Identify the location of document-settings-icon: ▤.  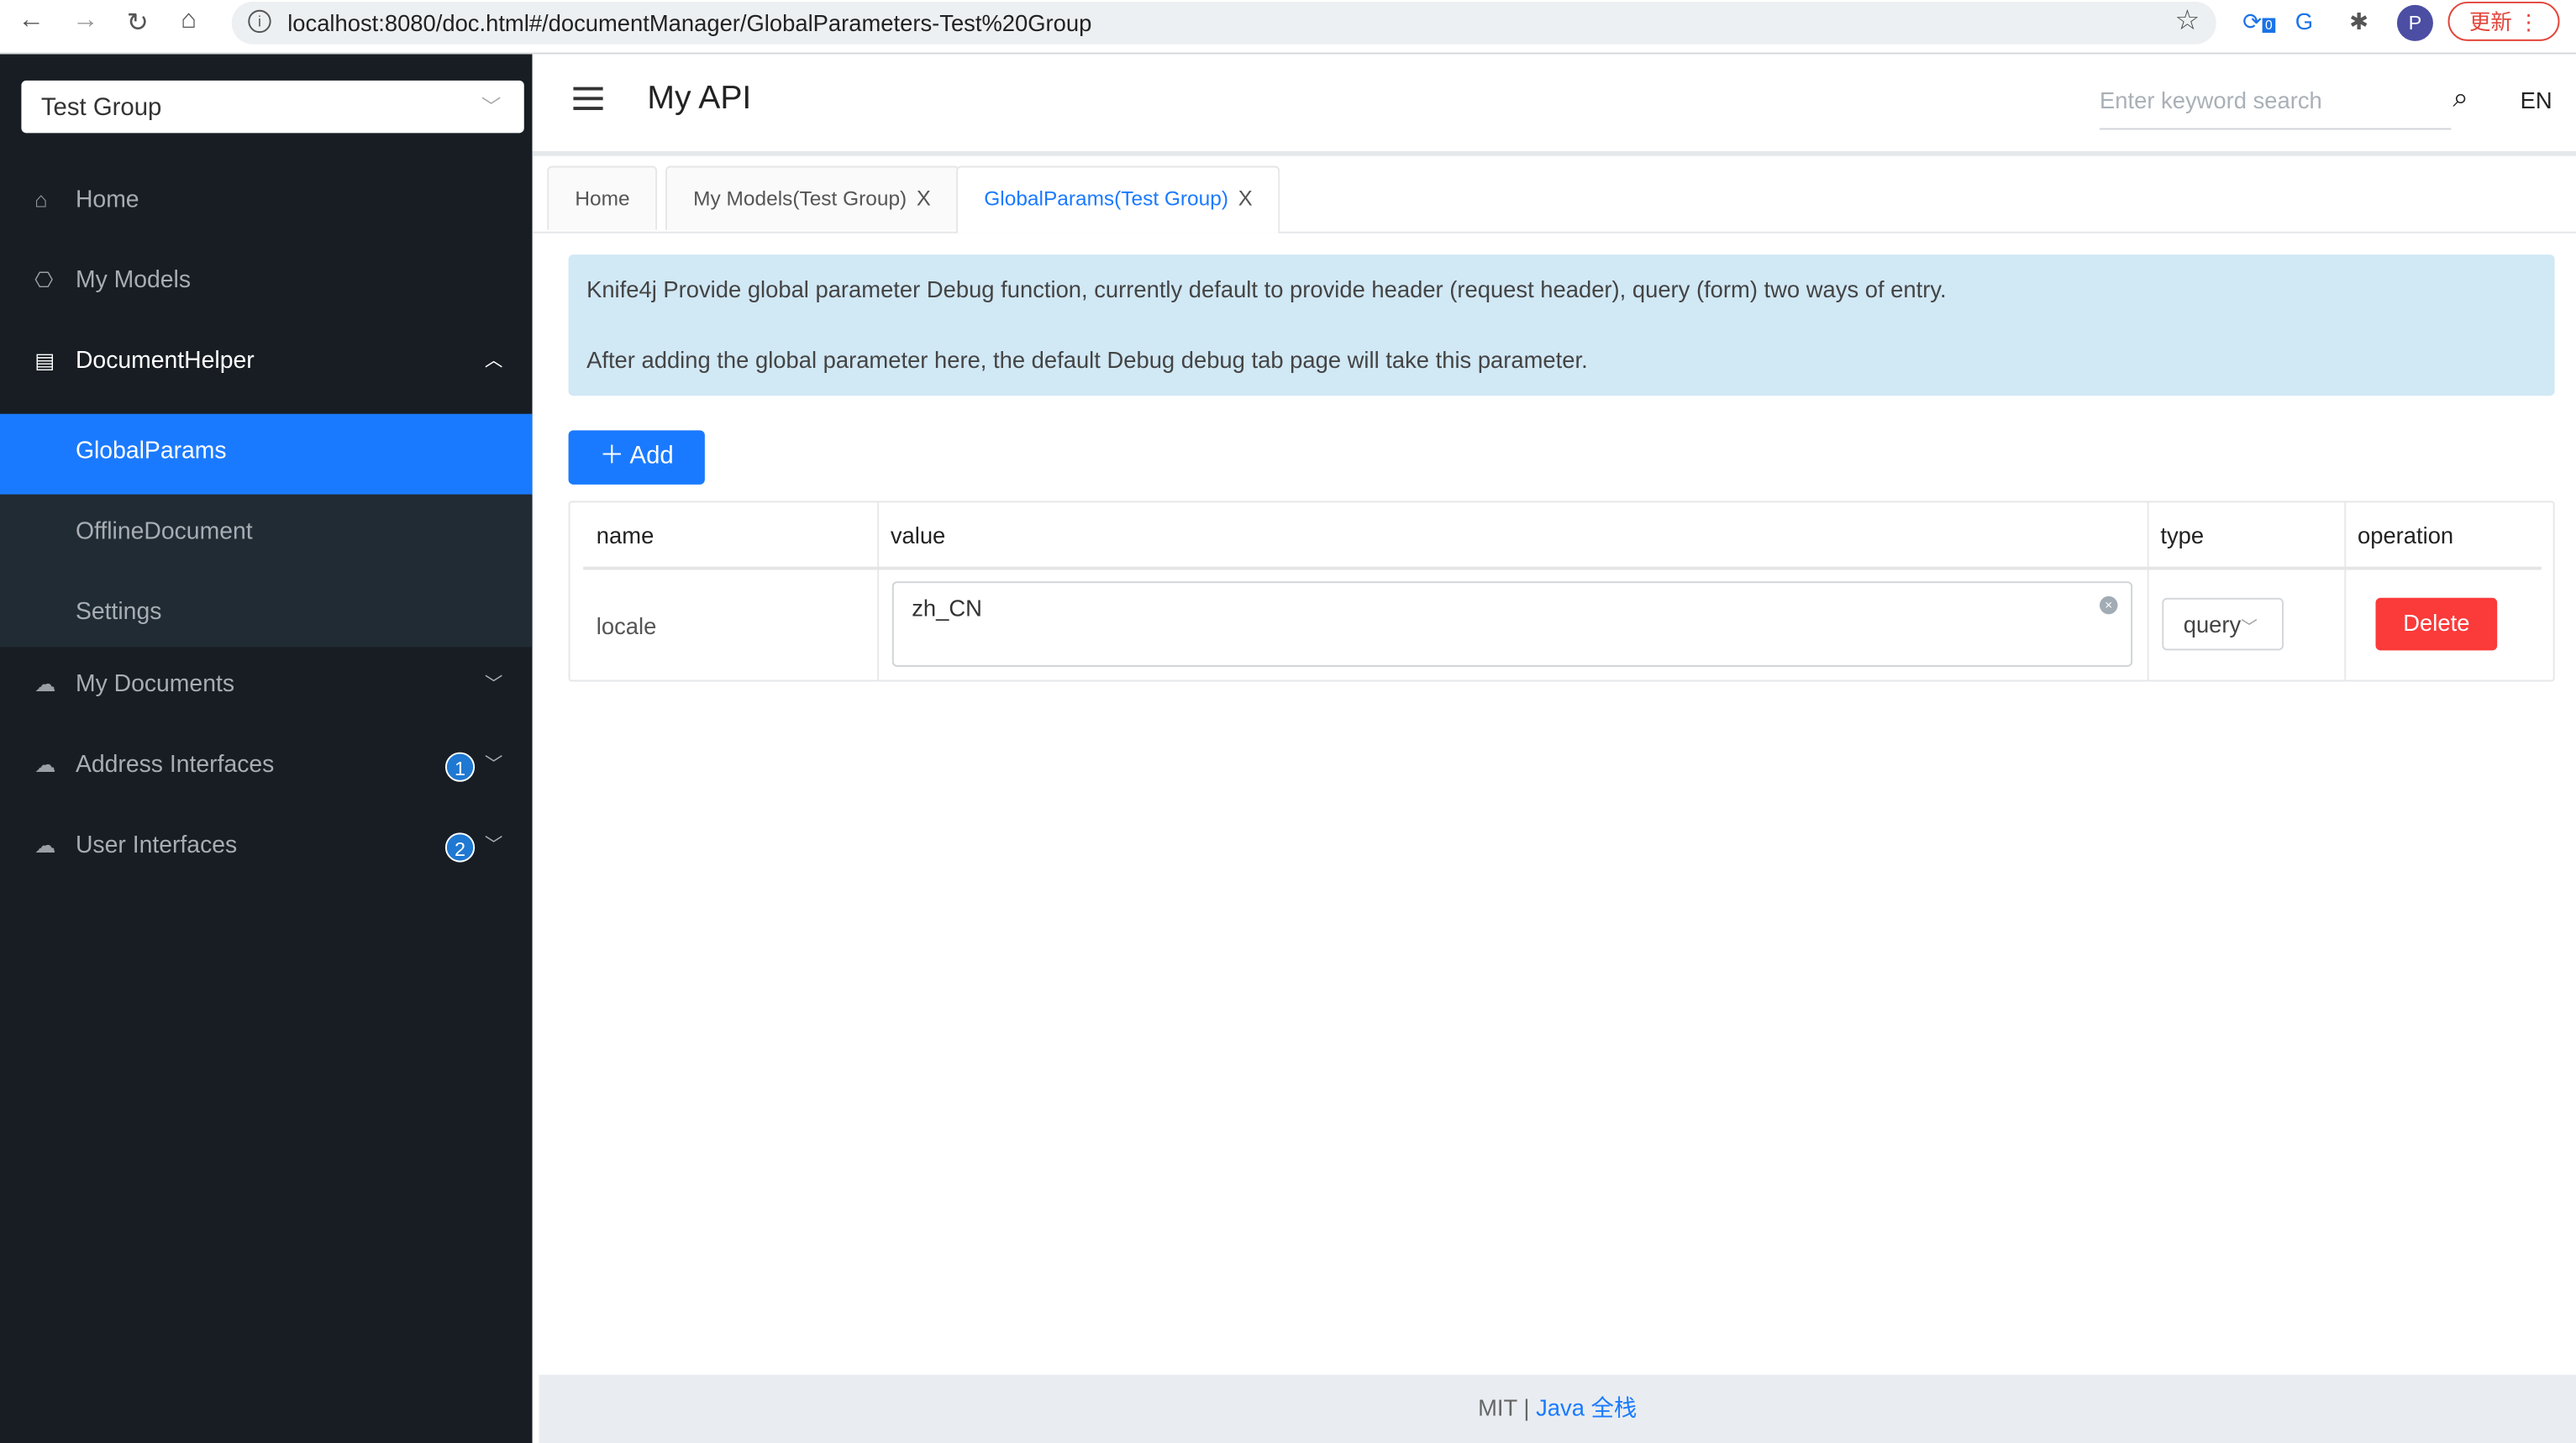
(44, 360).